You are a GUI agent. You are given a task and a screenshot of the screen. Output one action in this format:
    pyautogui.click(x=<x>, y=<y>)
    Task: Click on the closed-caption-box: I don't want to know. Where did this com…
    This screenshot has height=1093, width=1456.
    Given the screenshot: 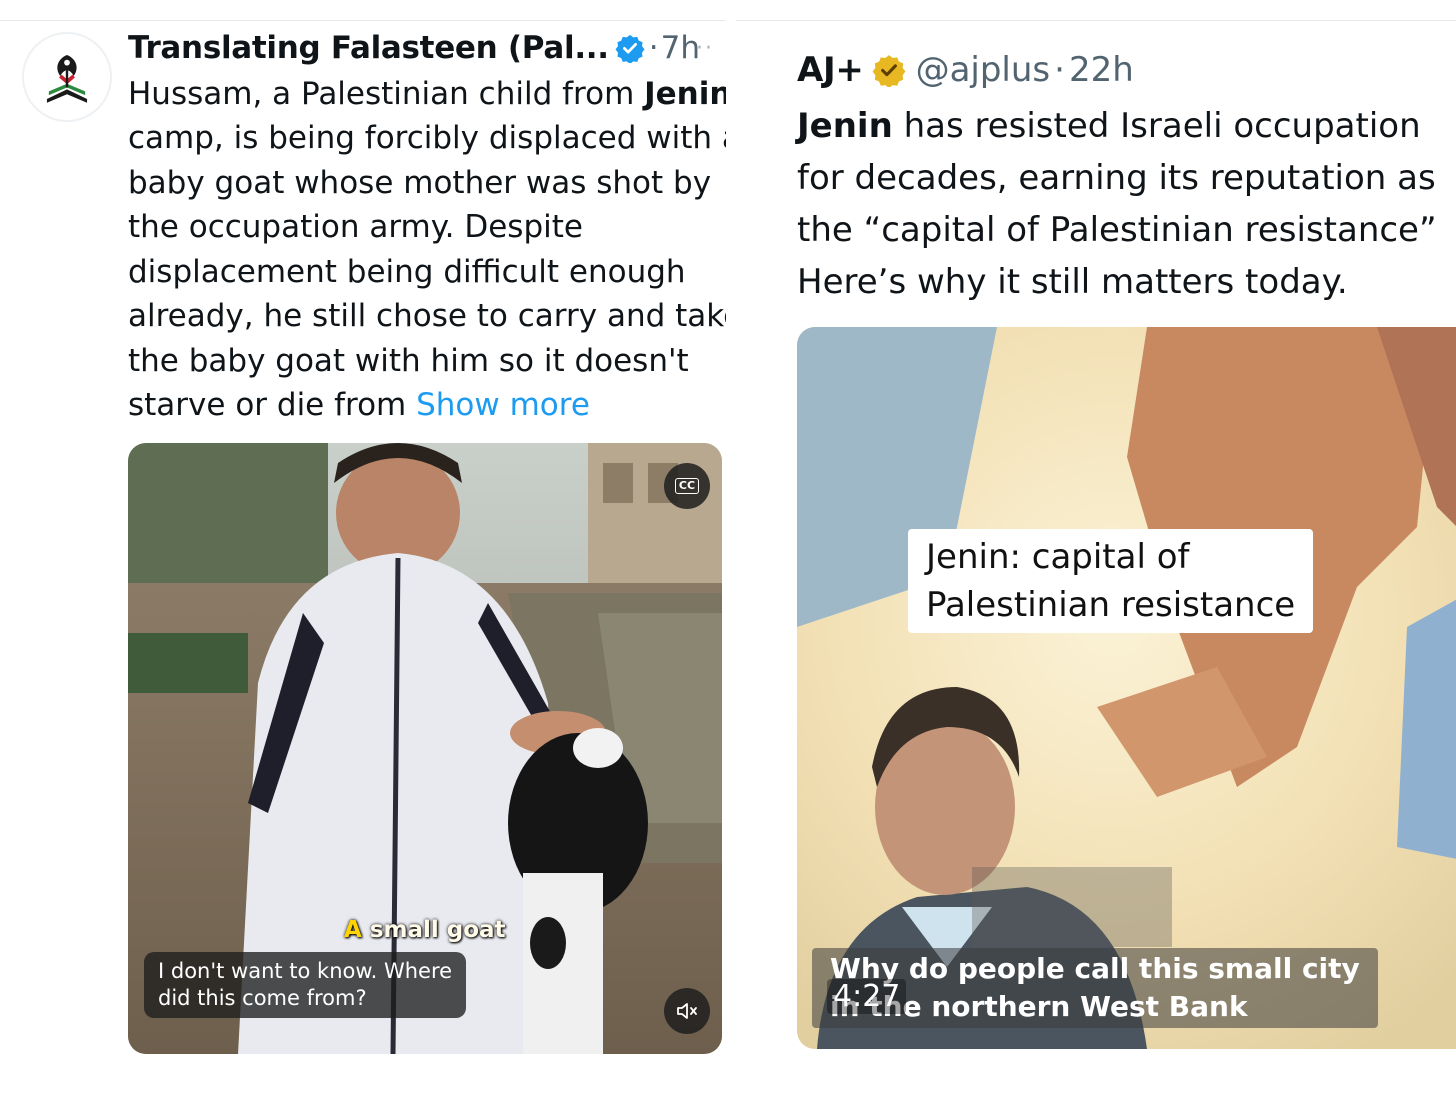 What is the action you would take?
    pyautogui.click(x=305, y=985)
    